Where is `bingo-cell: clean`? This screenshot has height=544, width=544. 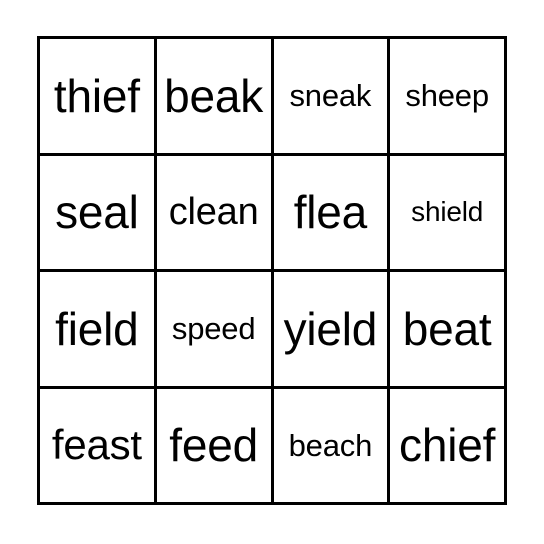
bingo-cell: clean is located at coordinates (215, 213).